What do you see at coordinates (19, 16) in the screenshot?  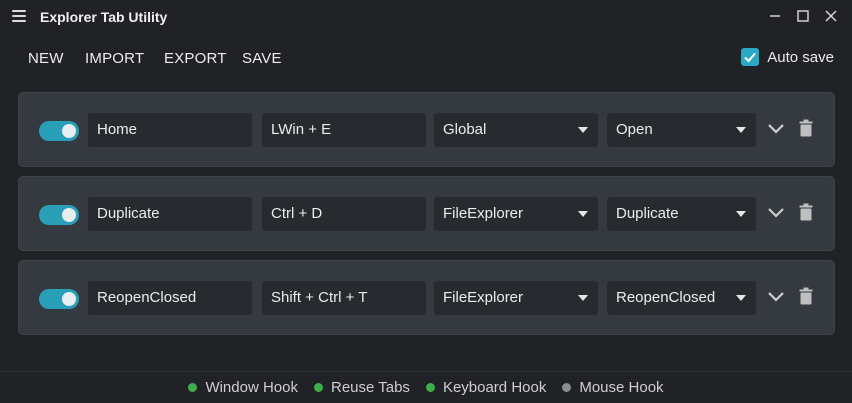 I see `hamburger-menu-icon` at bounding box center [19, 16].